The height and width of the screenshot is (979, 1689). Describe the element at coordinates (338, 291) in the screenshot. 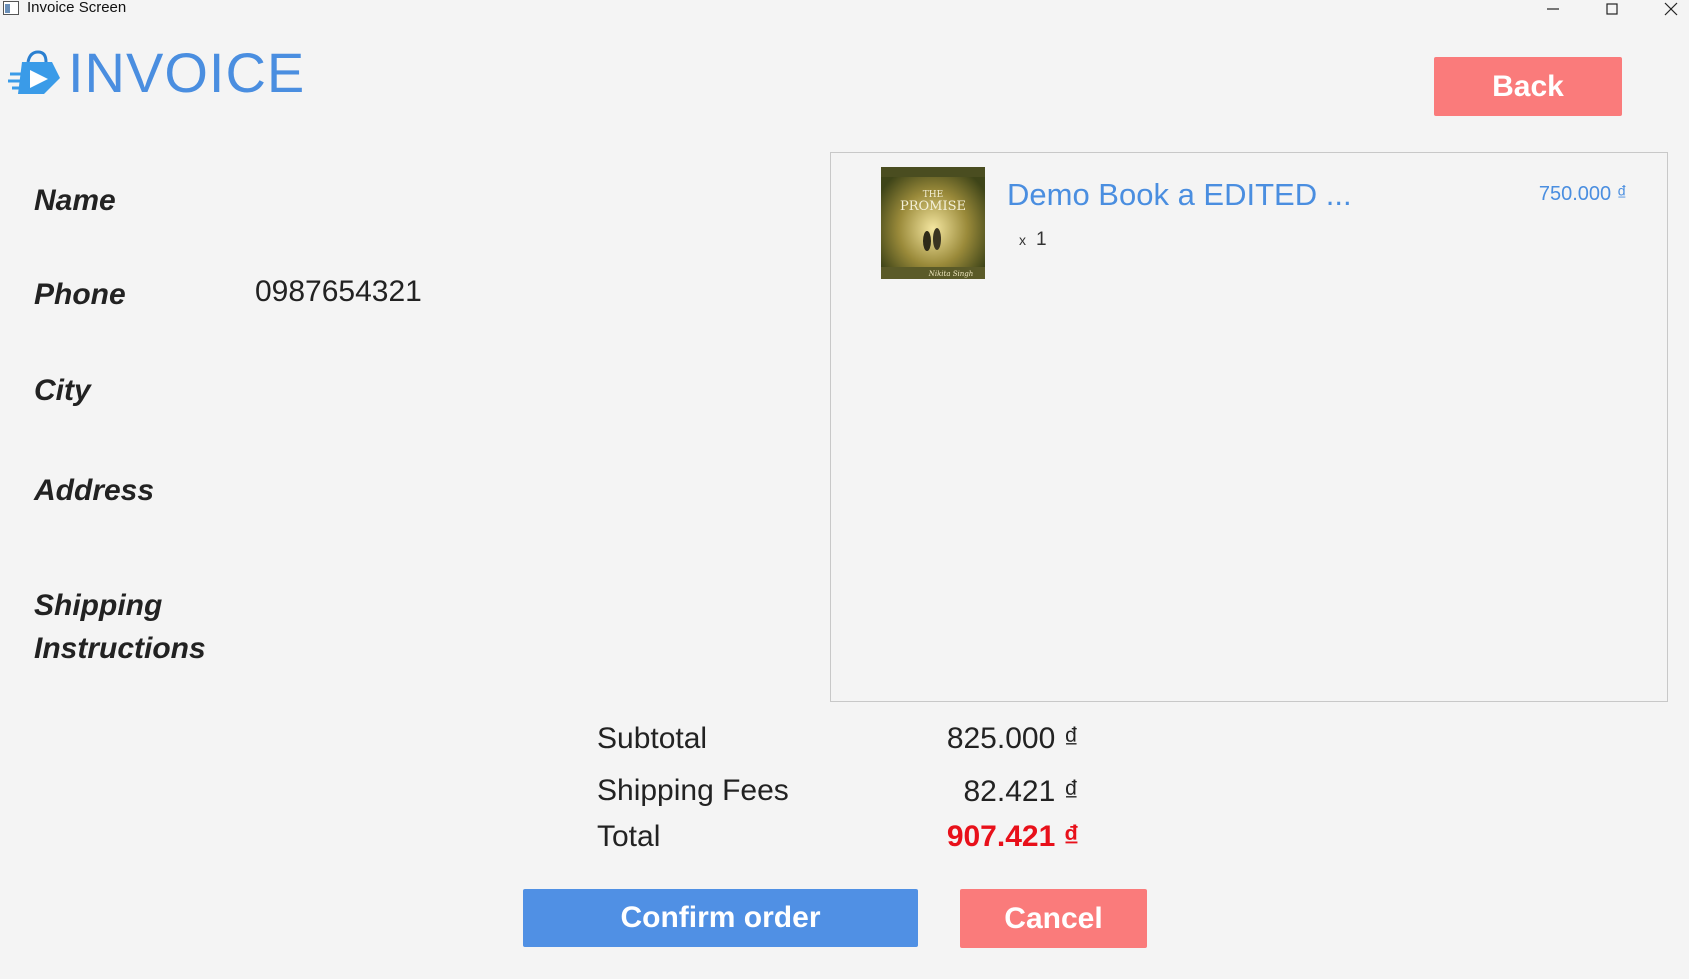

I see `phone-value: 0987654321` at that location.